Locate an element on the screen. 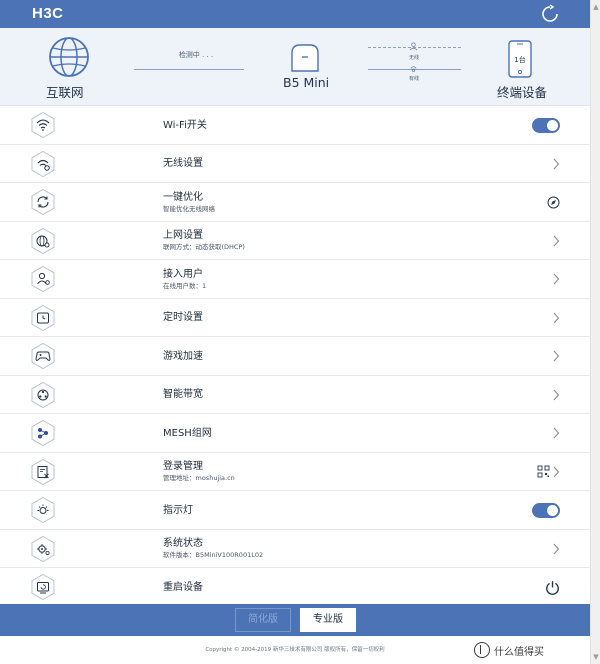 The width and height of the screenshot is (600, 664). menu-row: 登录管理 管理地址：moshujia.cn is located at coordinates (295, 471).